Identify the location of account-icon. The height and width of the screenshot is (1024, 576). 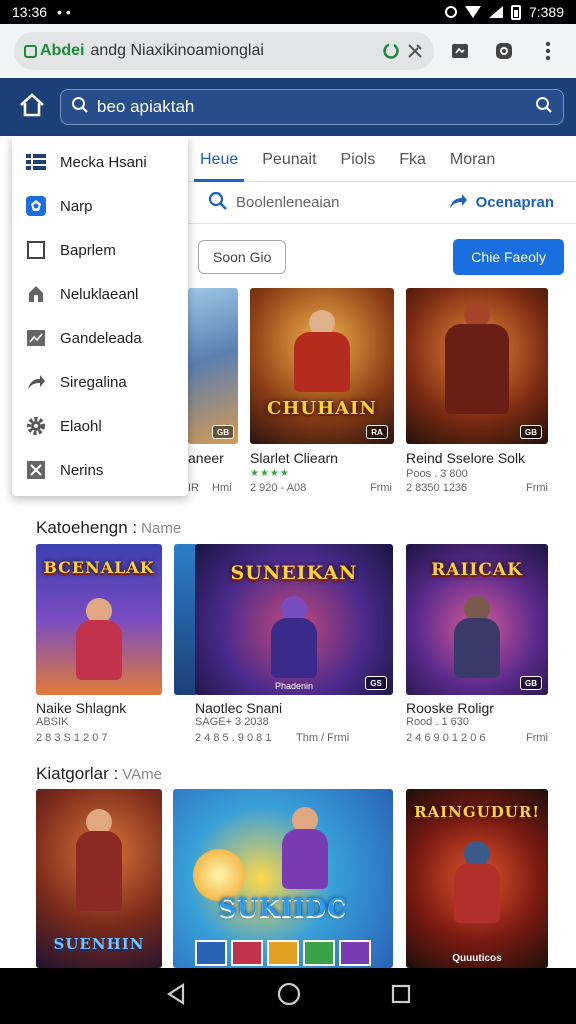
(504, 51).